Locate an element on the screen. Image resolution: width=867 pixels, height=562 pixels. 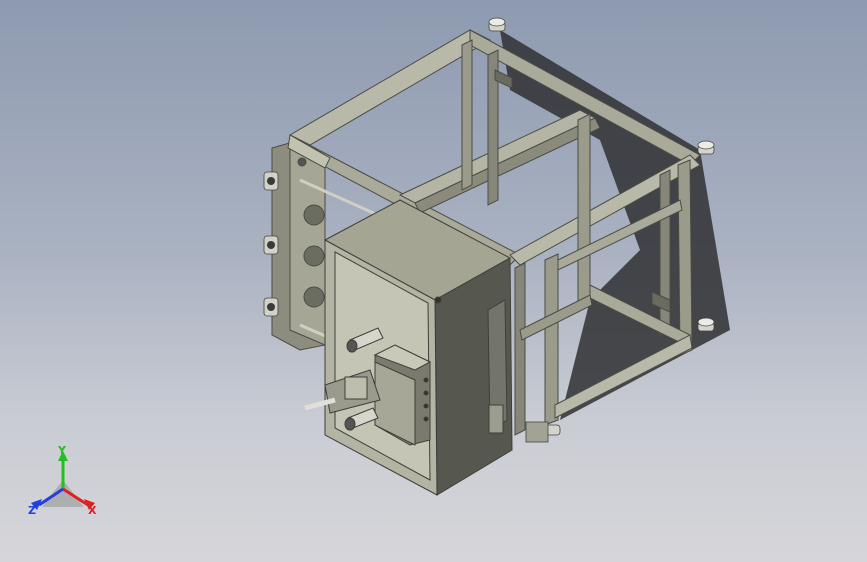
foot-right-bottom is located at coordinates (706, 324).